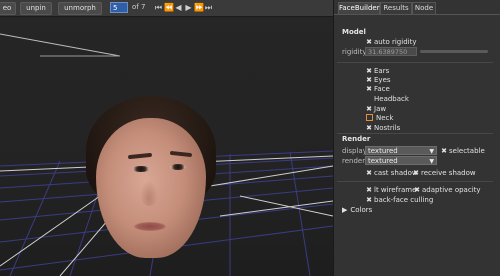 The image size is (500, 276). Describe the element at coordinates (354, 161) in the screenshot. I see `render-label: render` at that location.